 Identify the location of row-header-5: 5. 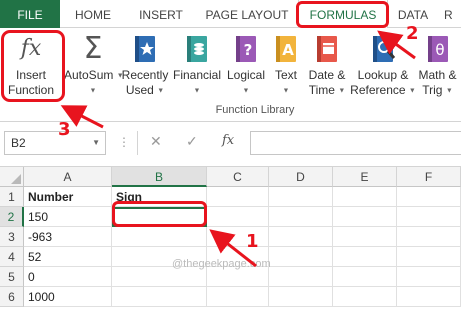
(12, 277).